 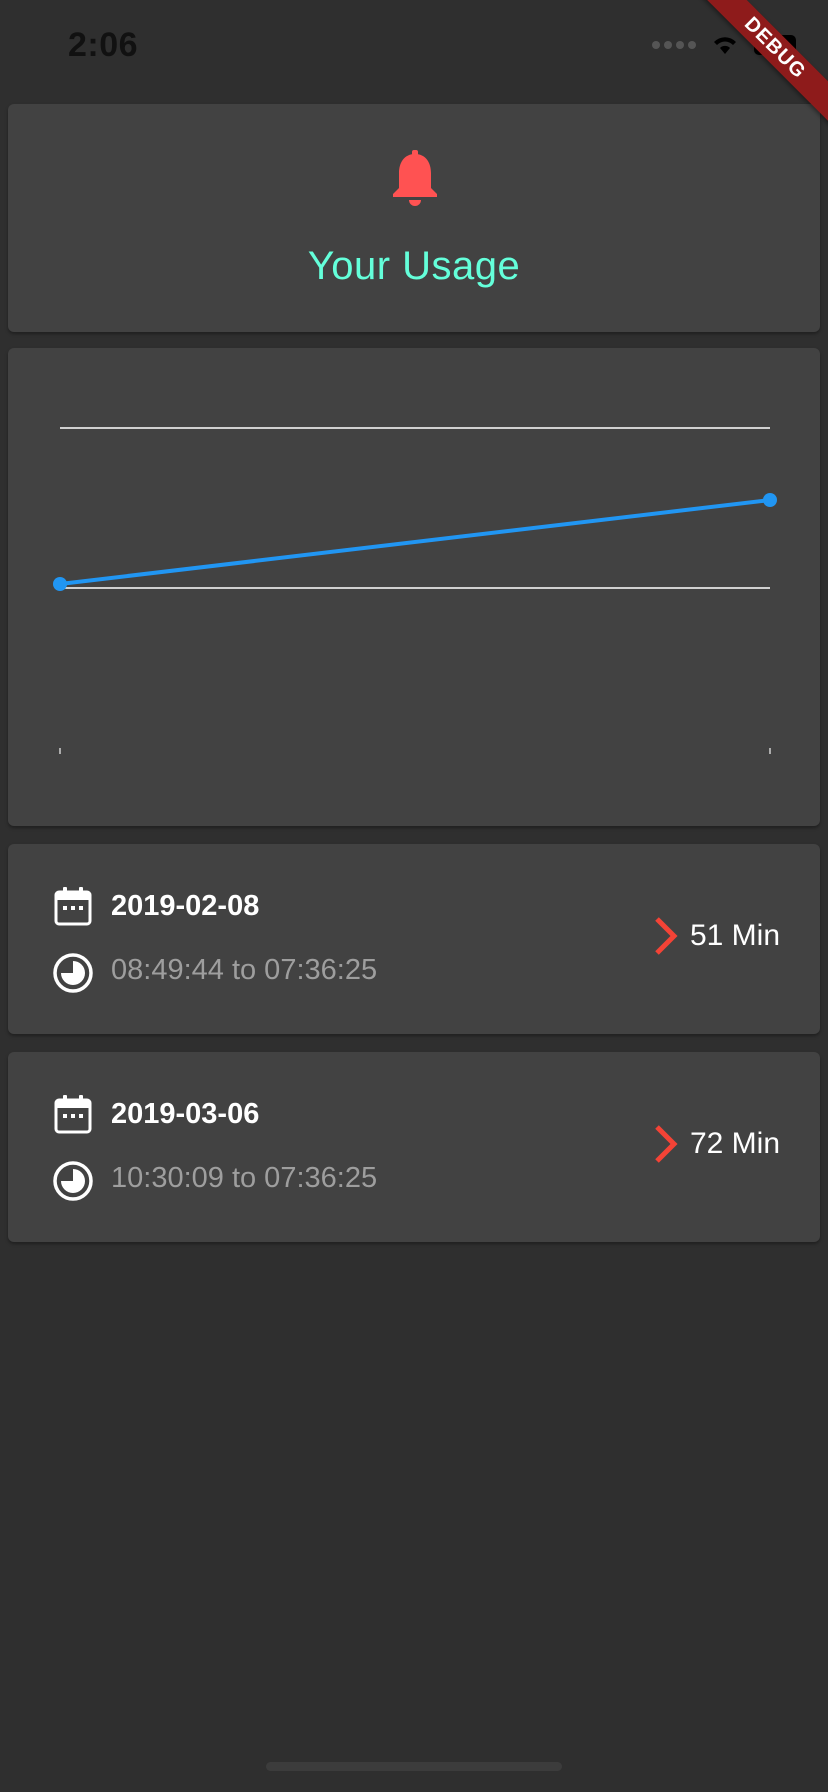 I want to click on bell-icon, so click(x=415, y=178).